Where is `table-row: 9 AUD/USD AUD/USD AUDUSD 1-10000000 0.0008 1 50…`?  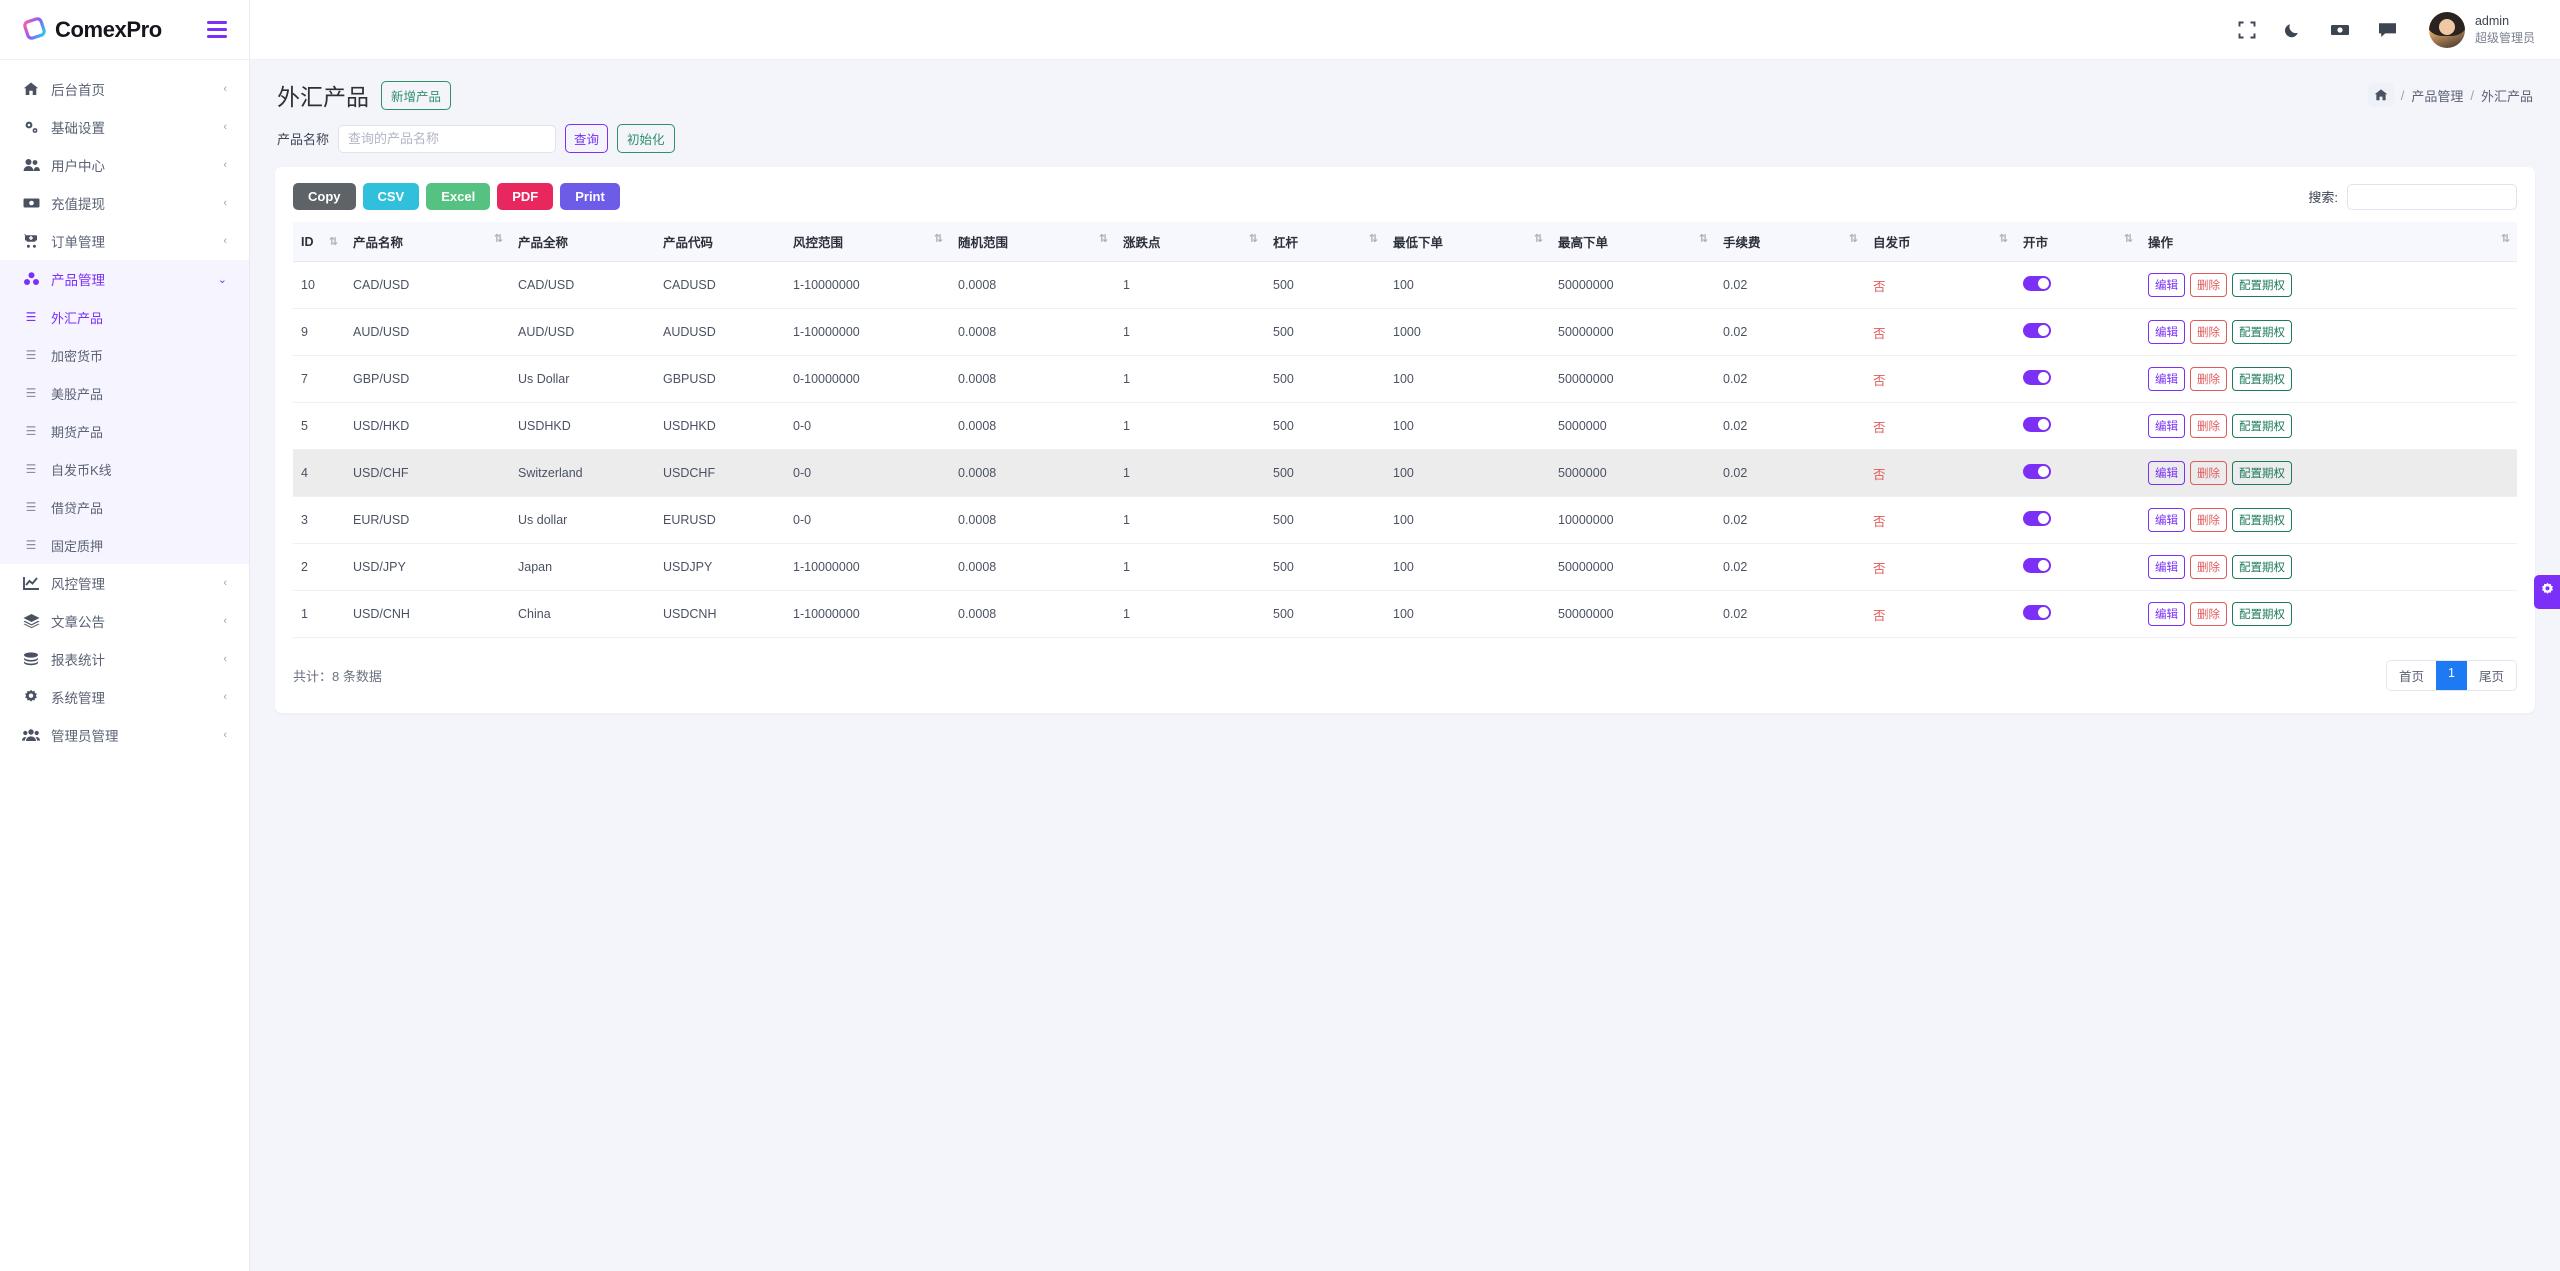
table-row: 9 AUD/USD AUD/USD AUDUSD 1-10000000 0.0008 1 50… is located at coordinates (1405, 332).